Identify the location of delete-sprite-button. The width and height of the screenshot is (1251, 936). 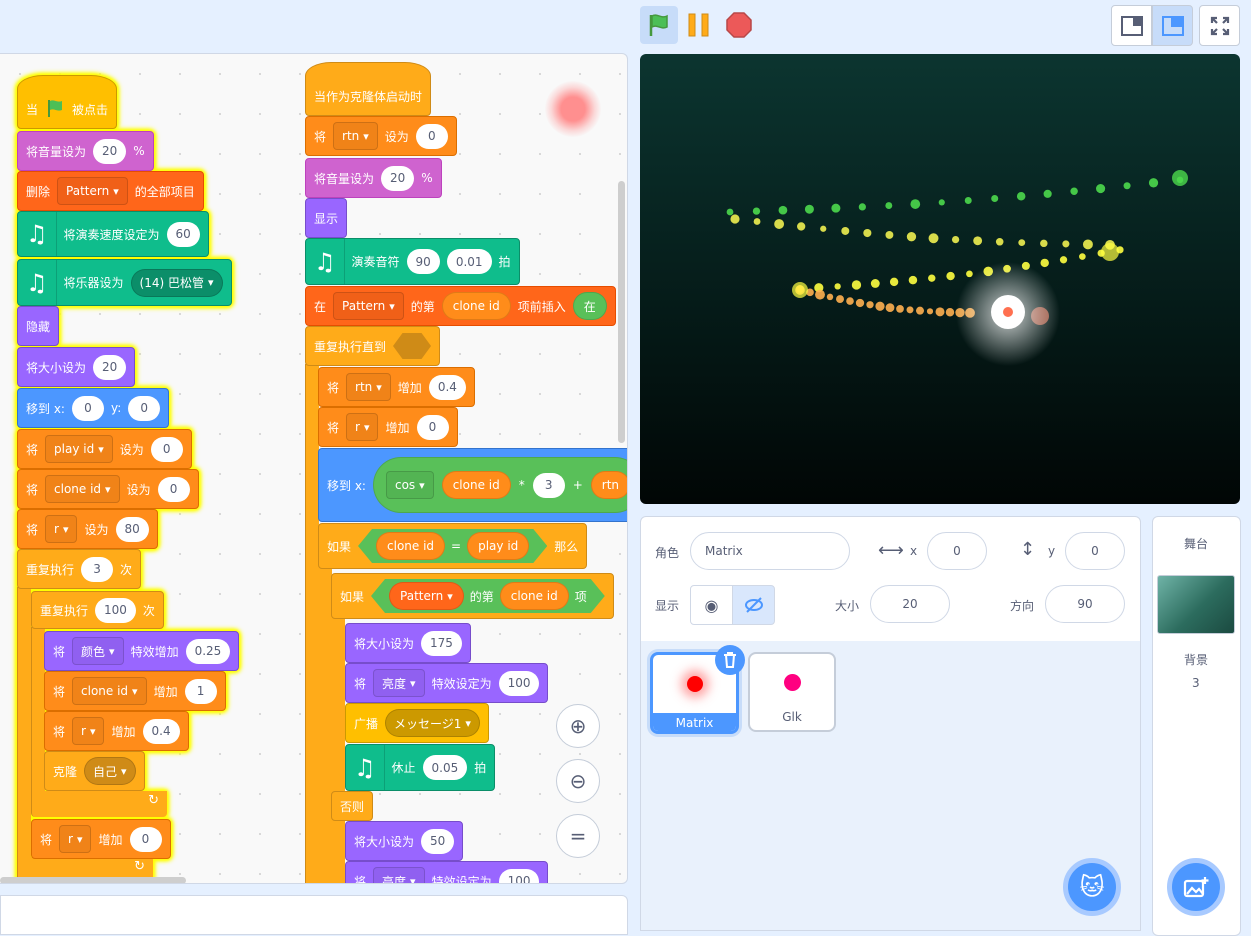
(730, 660).